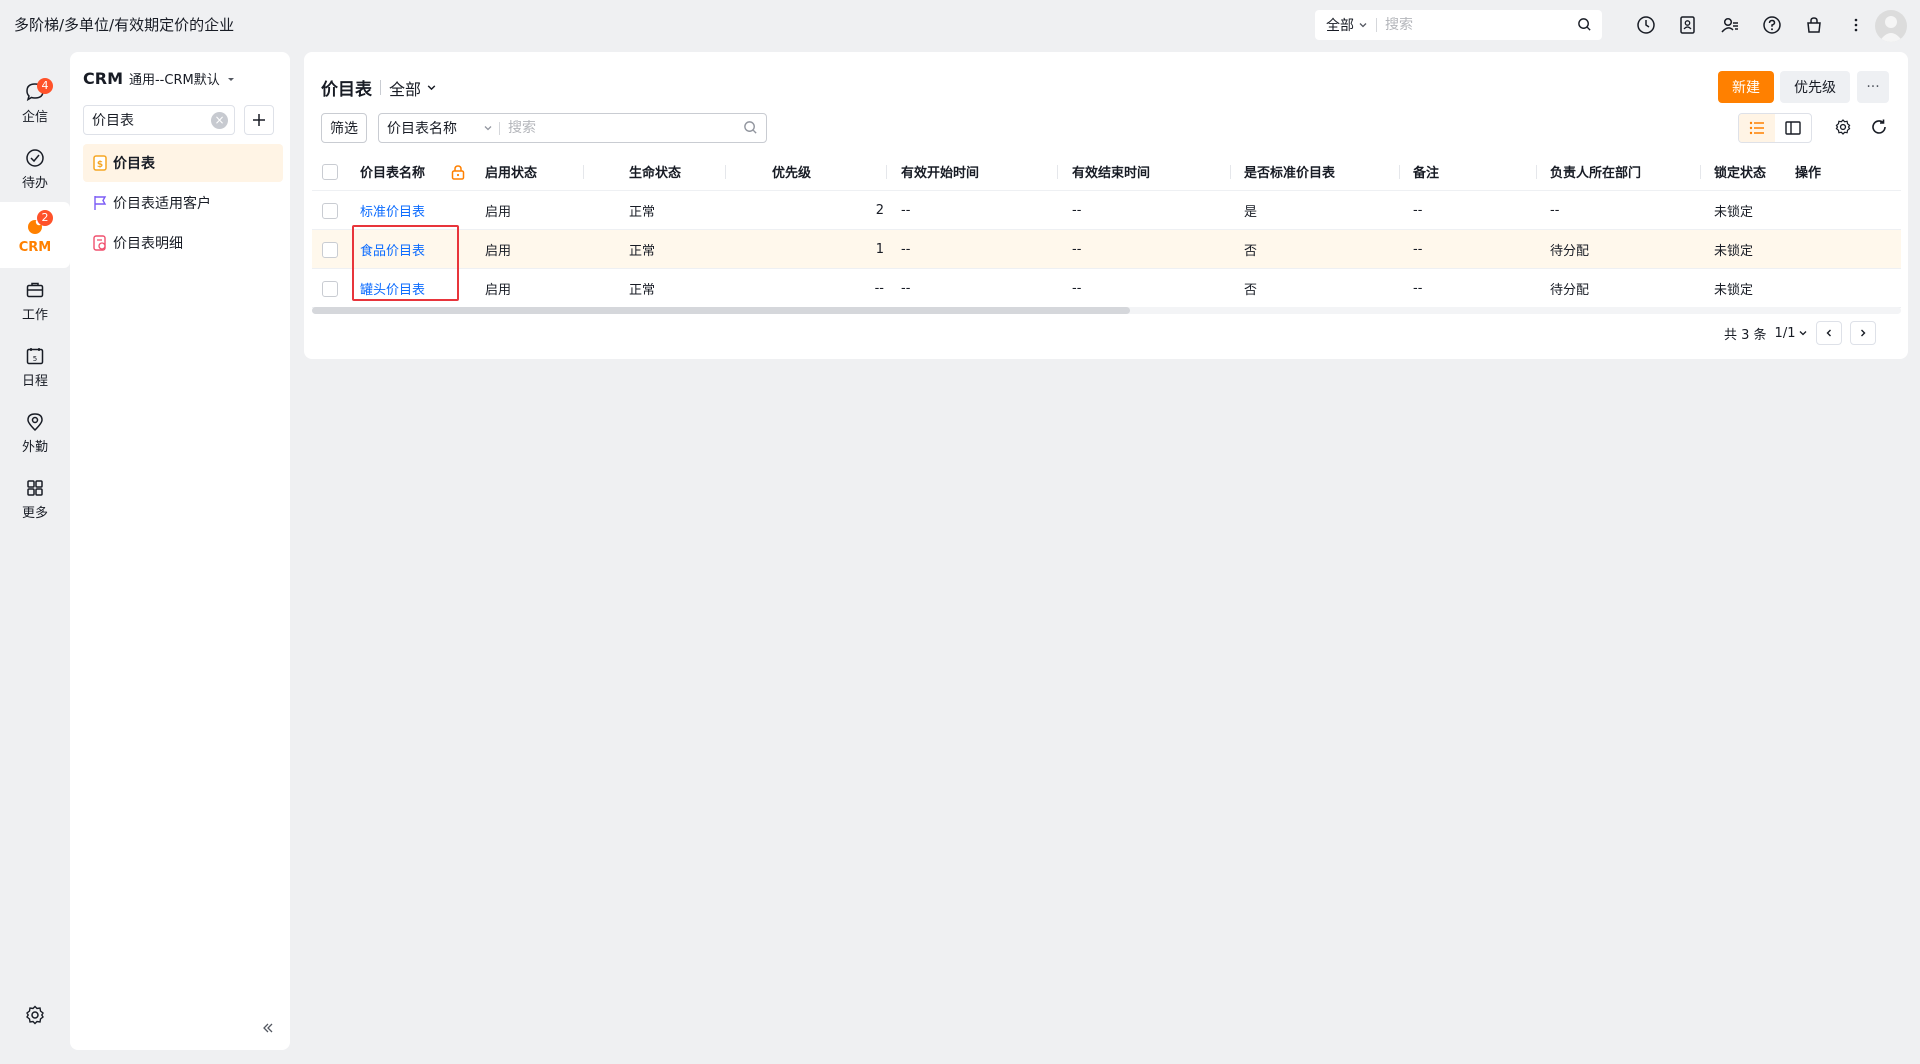 The height and width of the screenshot is (1064, 1920). What do you see at coordinates (34, 381) in the screenshot?
I see `rail-item-label: 日程` at bounding box center [34, 381].